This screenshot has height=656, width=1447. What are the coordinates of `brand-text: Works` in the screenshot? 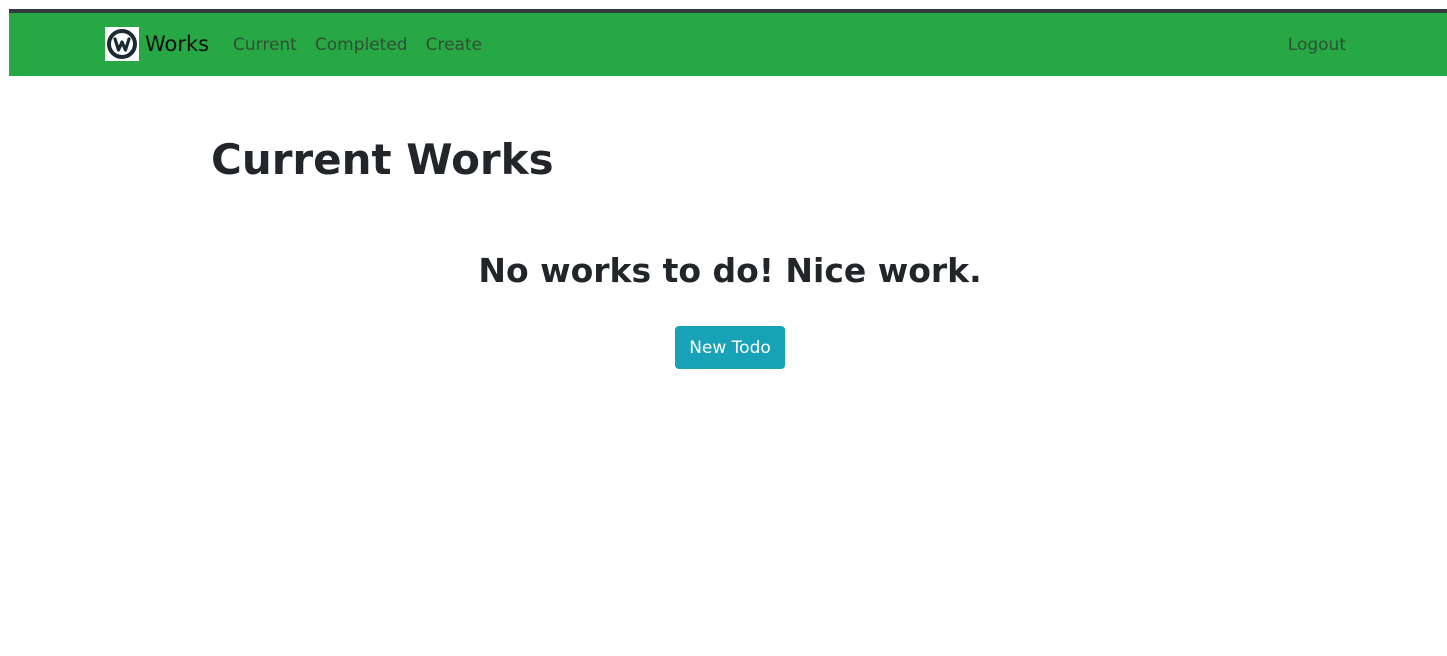 It's located at (177, 44).